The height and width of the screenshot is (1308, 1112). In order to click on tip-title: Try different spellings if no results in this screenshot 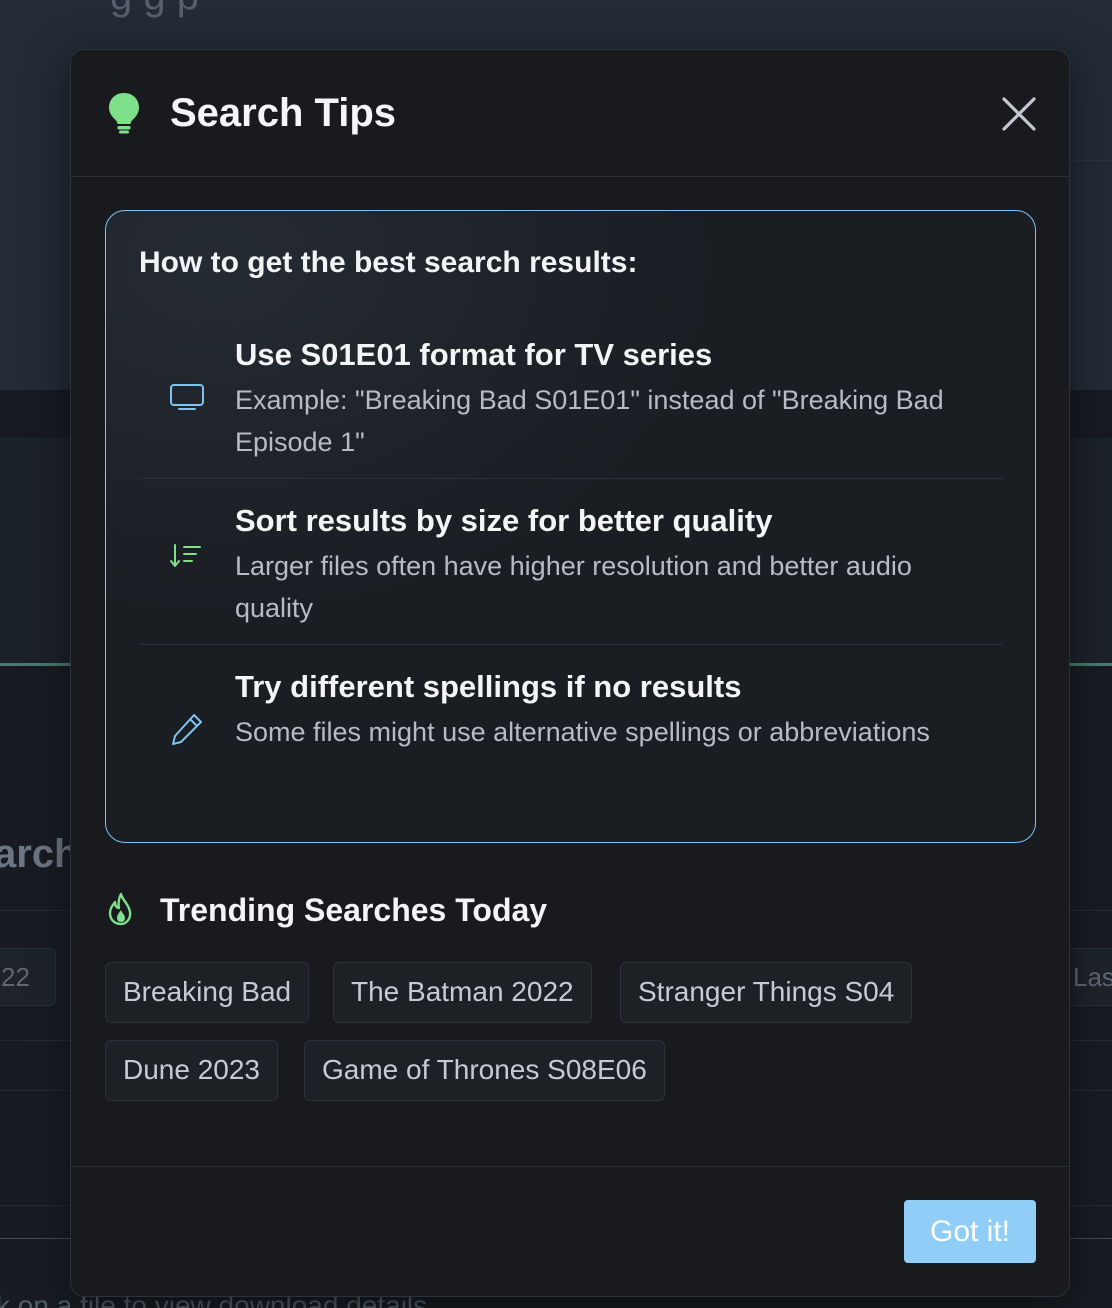, I will do `click(488, 686)`.